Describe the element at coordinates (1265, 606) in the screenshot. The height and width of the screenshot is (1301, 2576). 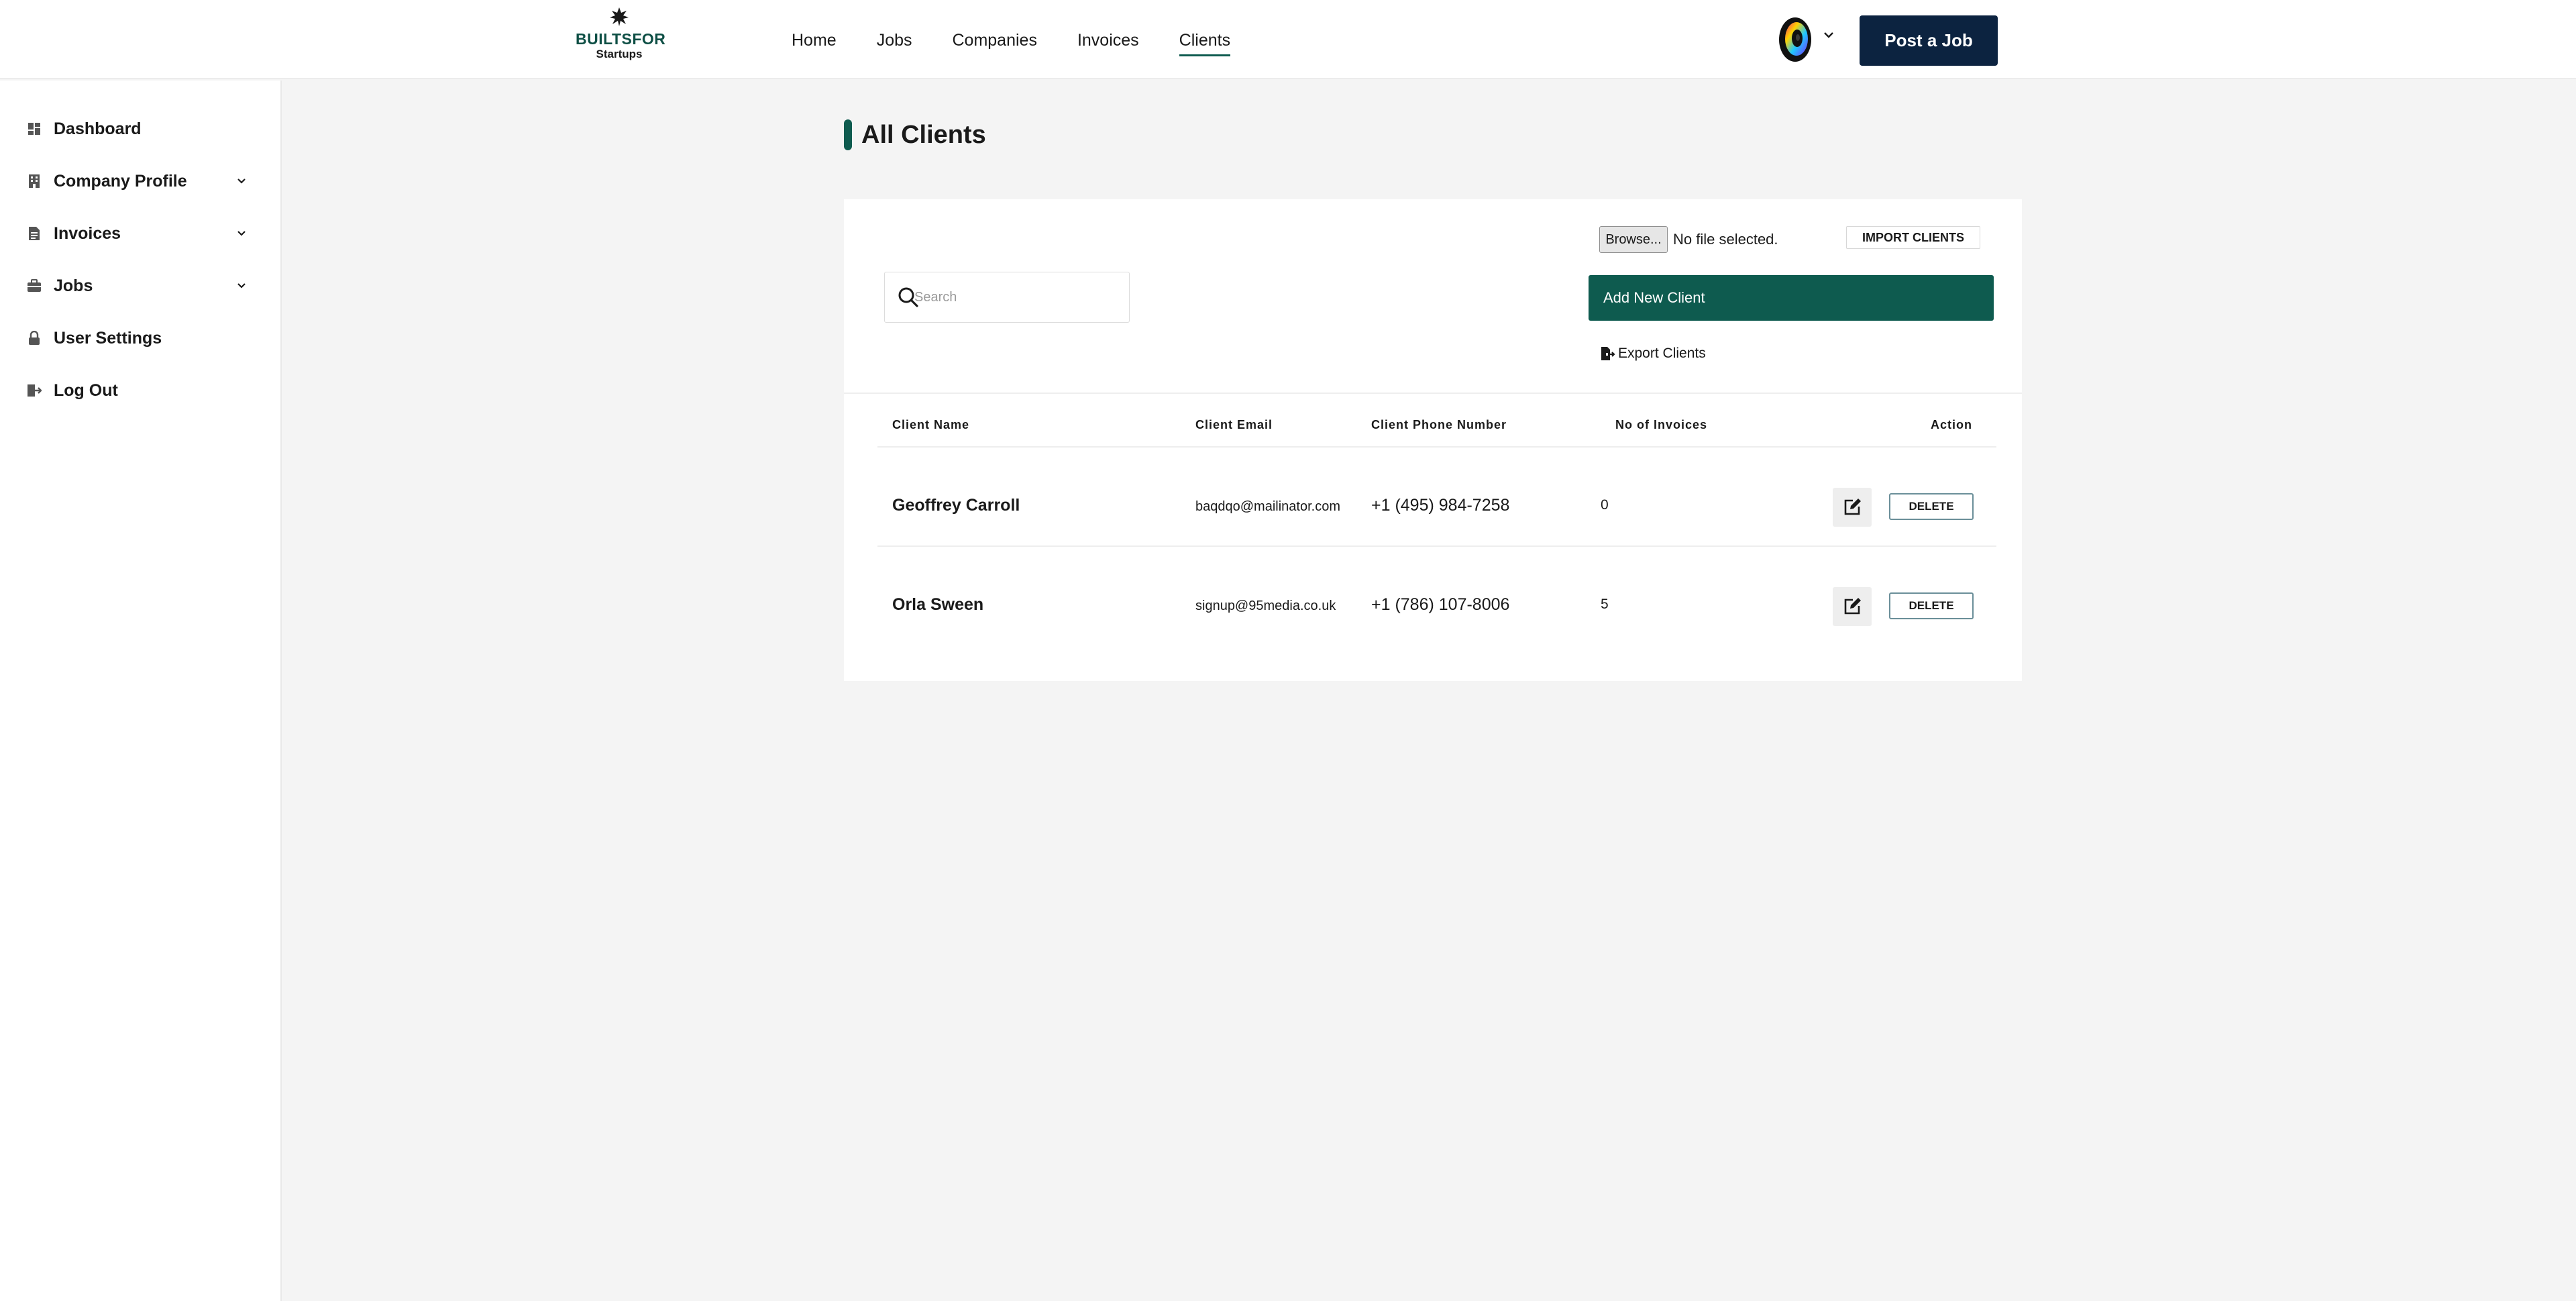
I see `client-email: signup@95media.co.uk` at that location.